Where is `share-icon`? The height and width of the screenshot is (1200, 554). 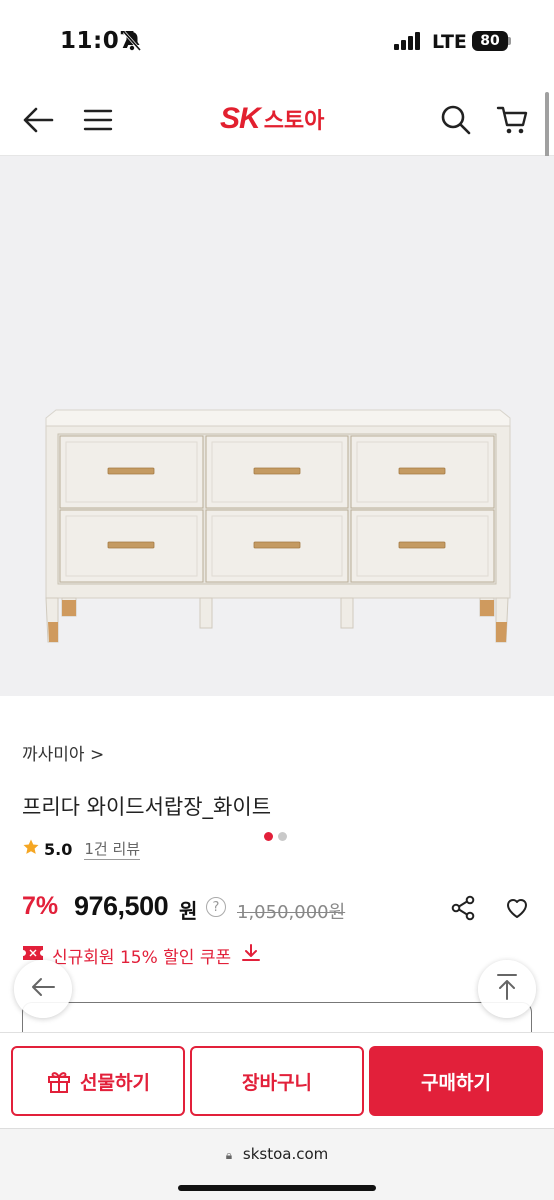
share-icon is located at coordinates (463, 910).